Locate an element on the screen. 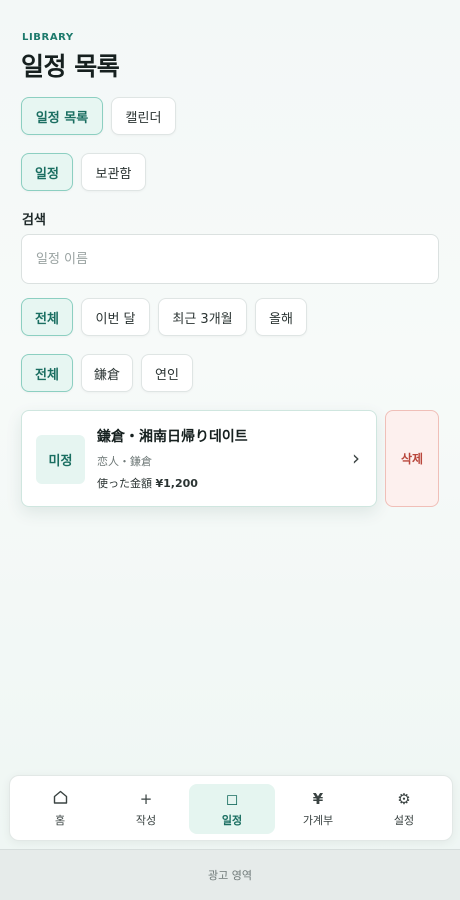 The width and height of the screenshot is (460, 900). yen-icon: ¥ is located at coordinates (318, 798).